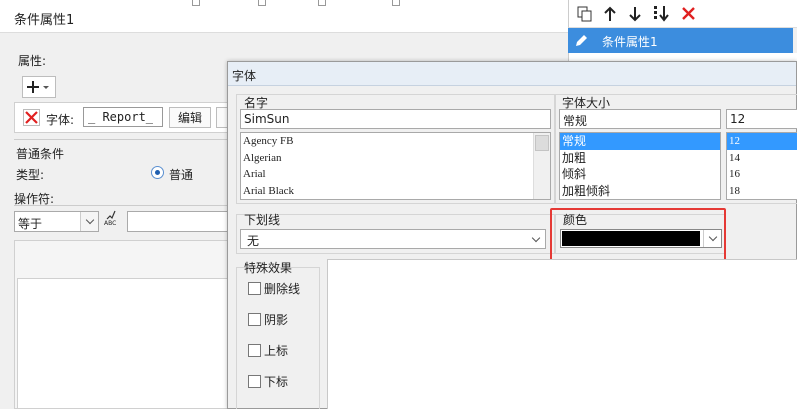  I want to click on font-style-list: 常规 加粗 倾斜 加粗倾斜, so click(640, 166).